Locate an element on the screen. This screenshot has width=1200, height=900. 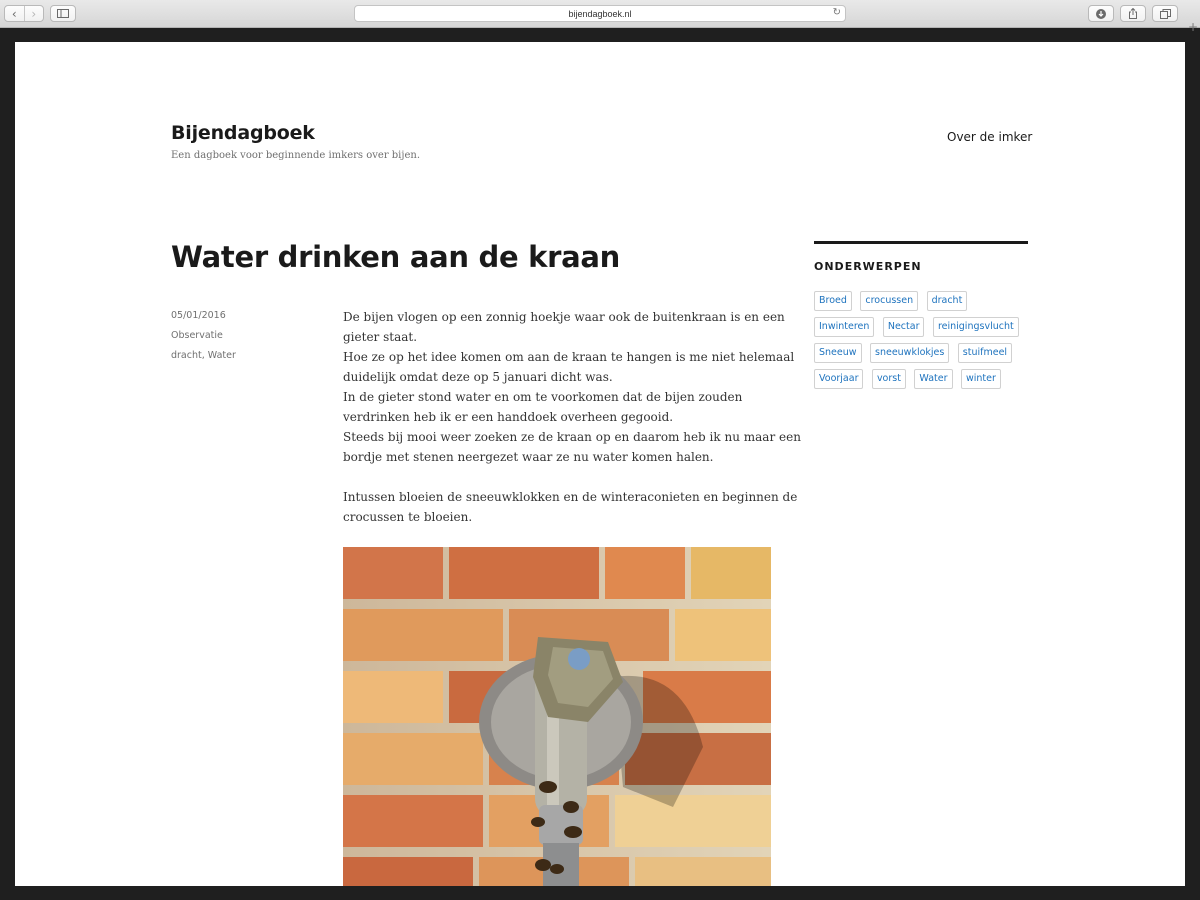
site-title: Bijendagboek is located at coordinates (243, 133).